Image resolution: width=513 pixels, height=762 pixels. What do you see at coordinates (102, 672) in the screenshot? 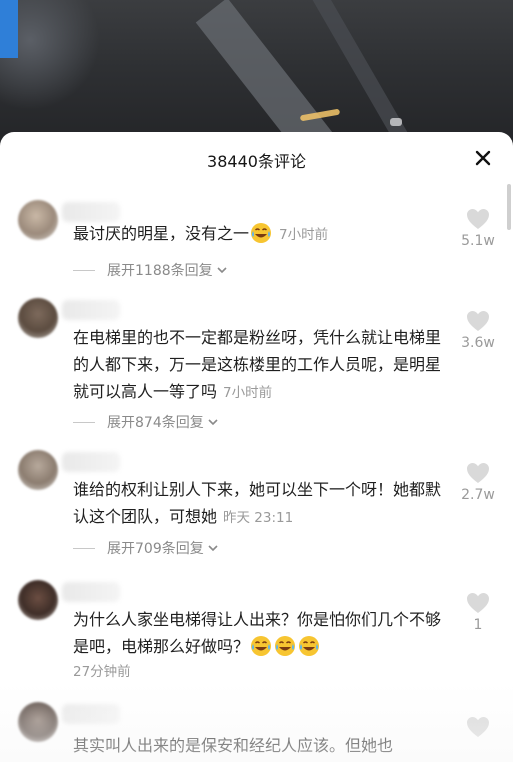
I see `comment-time: 27分钟前` at bounding box center [102, 672].